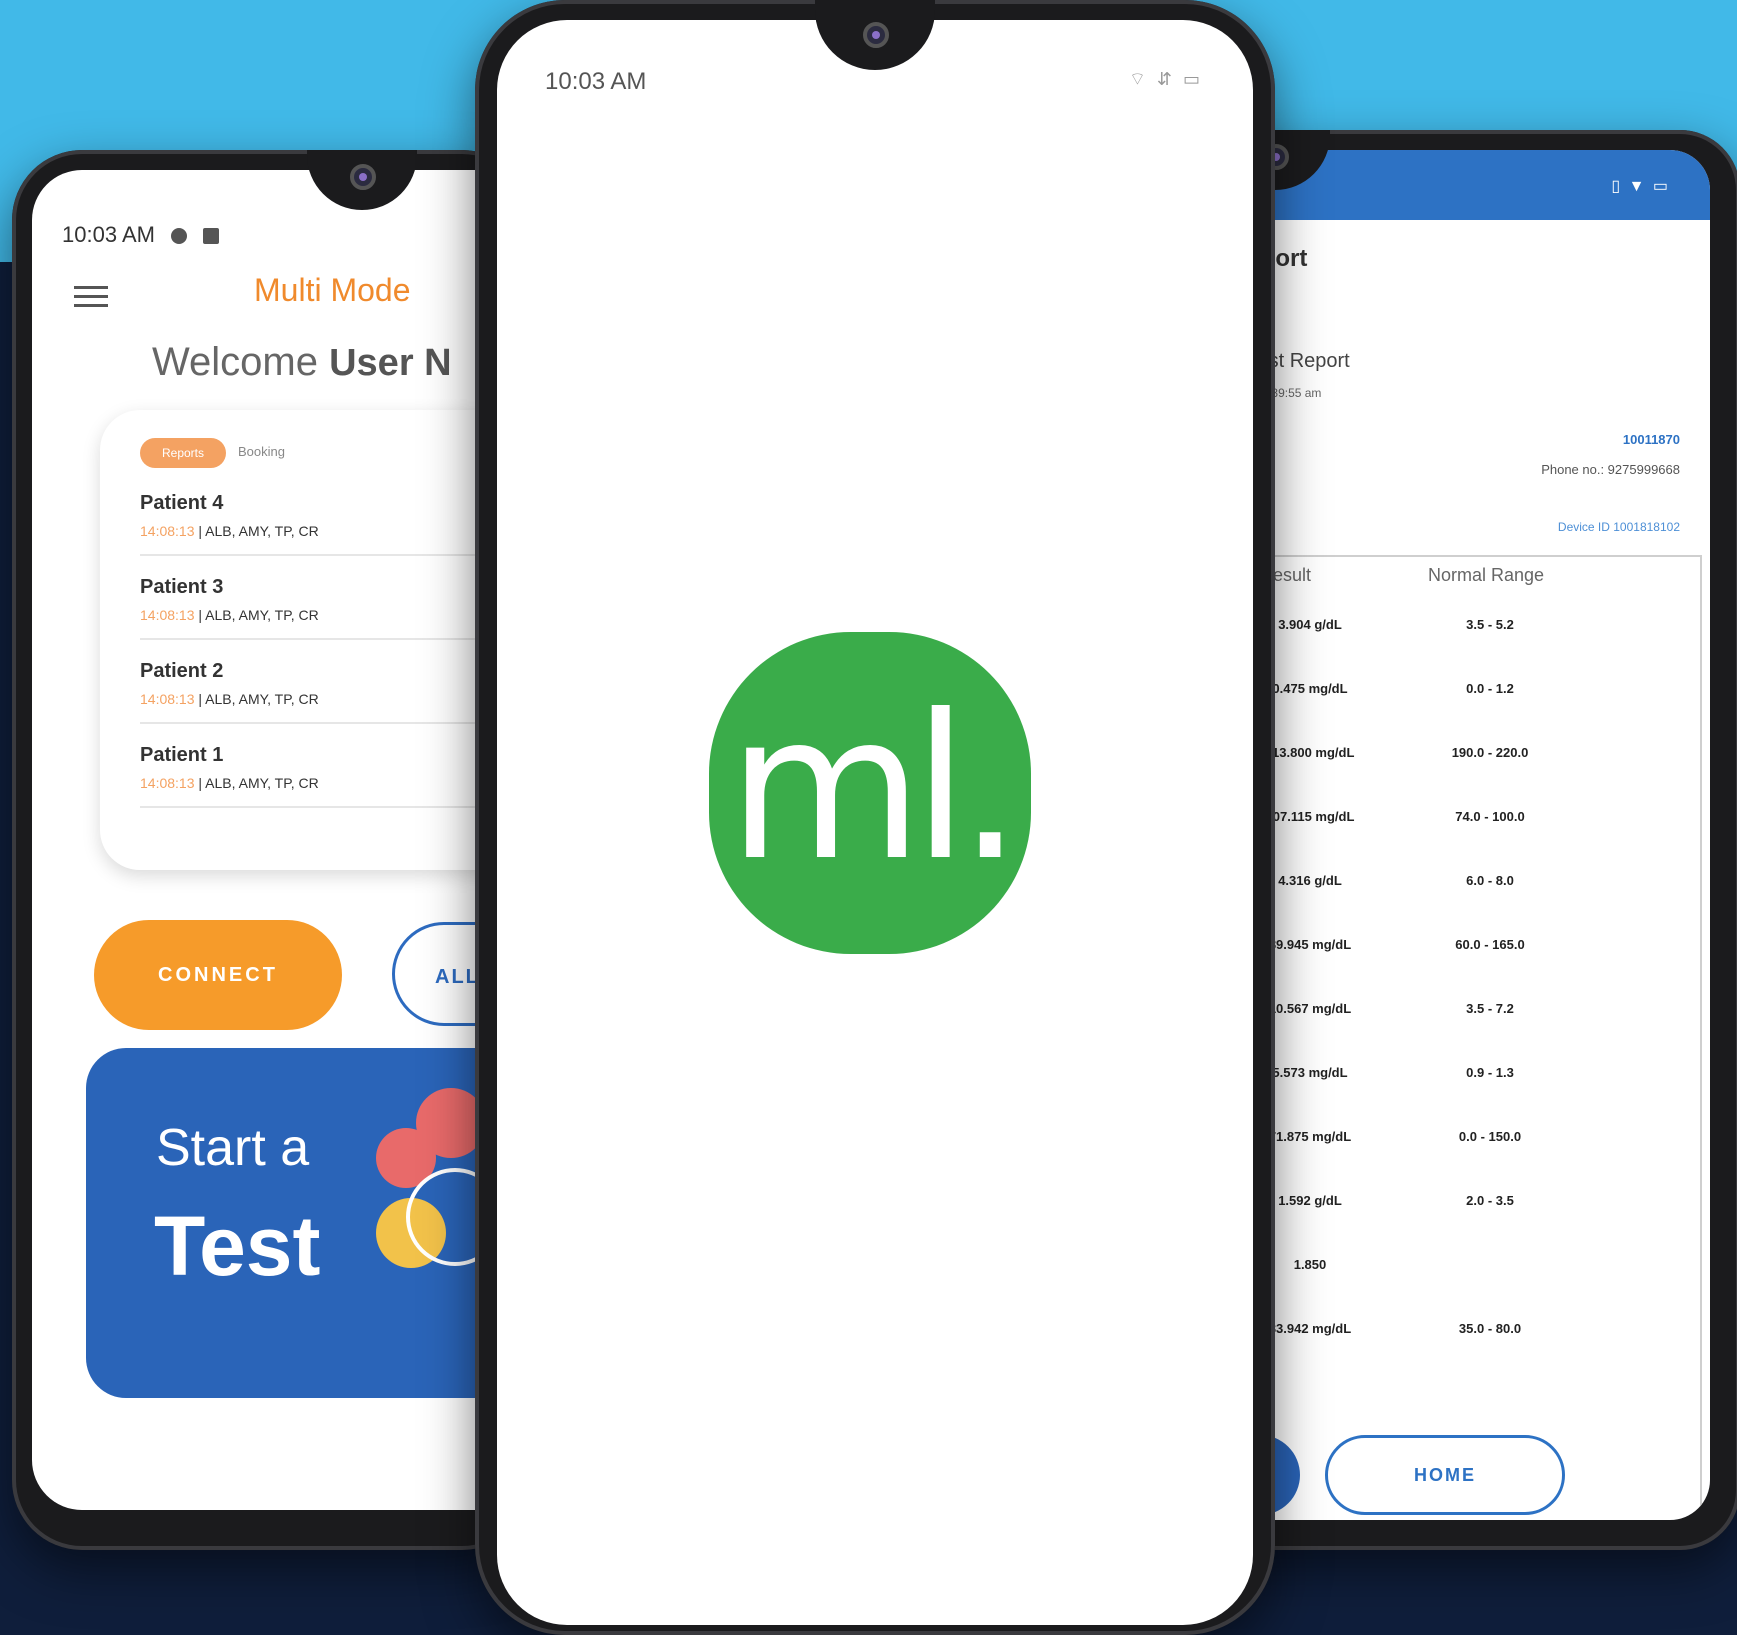 The image size is (1737, 1635). What do you see at coordinates (91, 296) in the screenshot?
I see `menu-icon` at bounding box center [91, 296].